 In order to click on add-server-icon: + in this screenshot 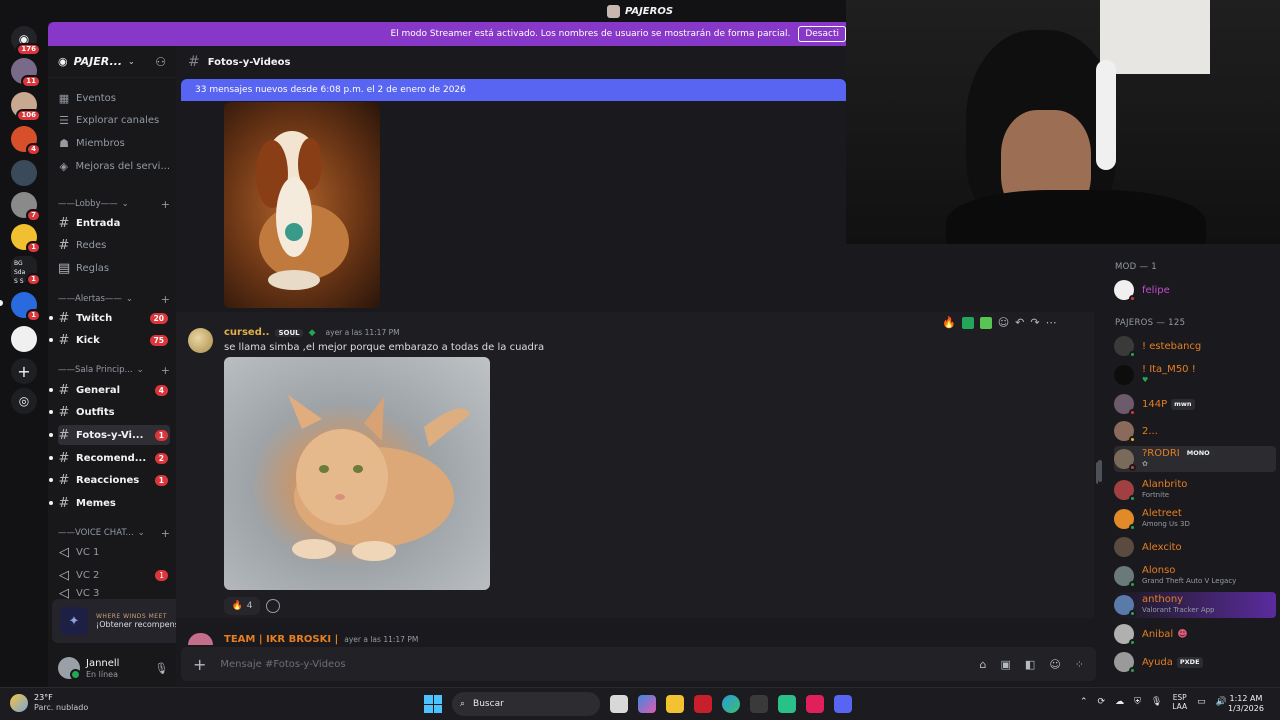, I will do `click(24, 371)`.